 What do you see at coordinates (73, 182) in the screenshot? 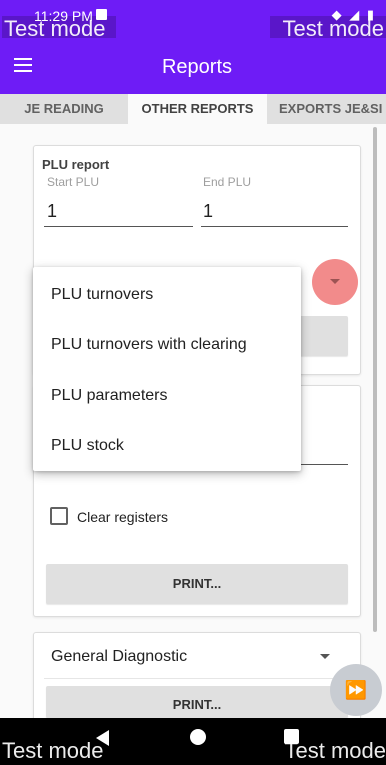
I see `start-plu-caption: Start PLU` at bounding box center [73, 182].